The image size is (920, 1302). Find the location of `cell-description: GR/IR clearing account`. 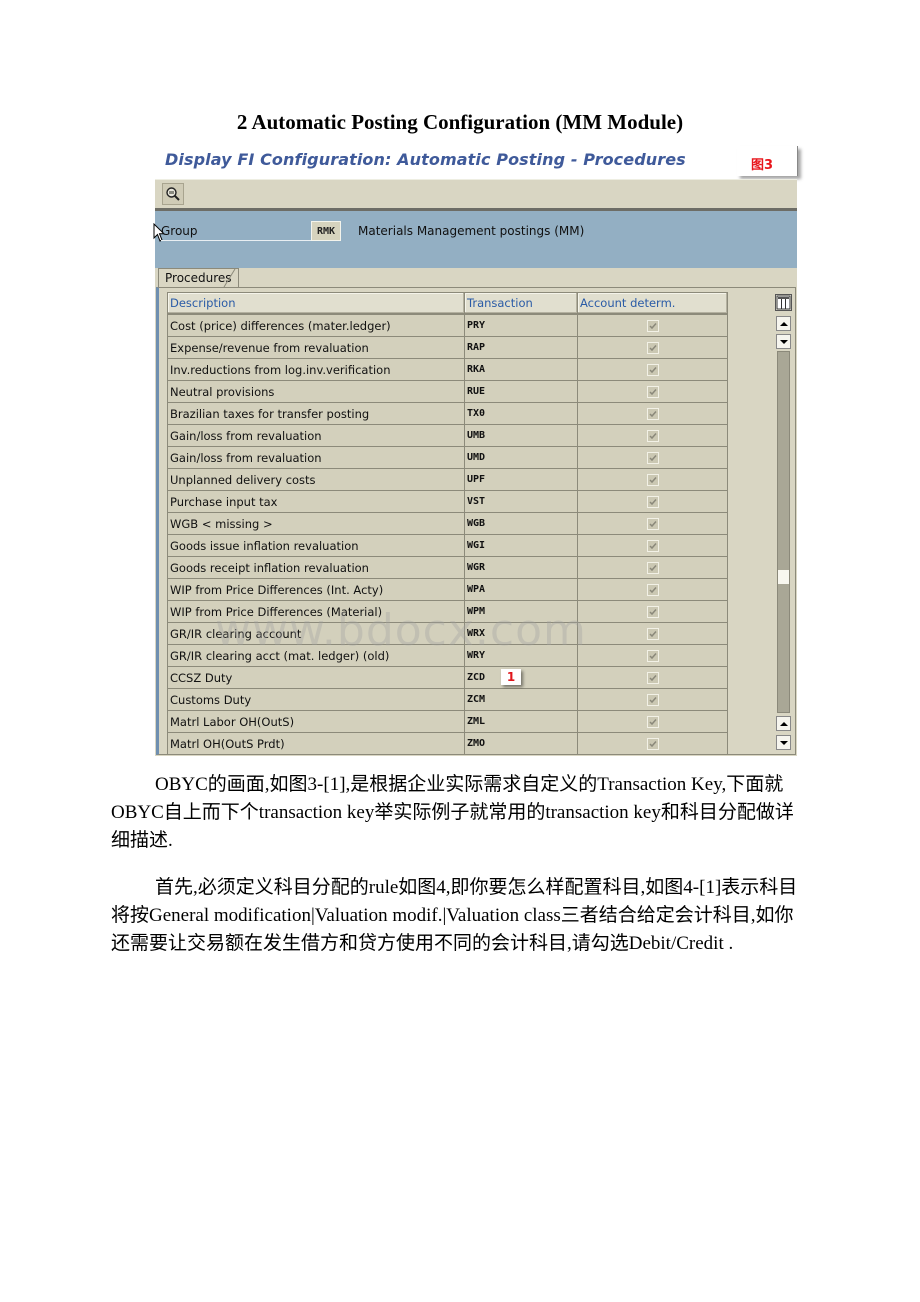

cell-description: GR/IR clearing account is located at coordinates (316, 633).